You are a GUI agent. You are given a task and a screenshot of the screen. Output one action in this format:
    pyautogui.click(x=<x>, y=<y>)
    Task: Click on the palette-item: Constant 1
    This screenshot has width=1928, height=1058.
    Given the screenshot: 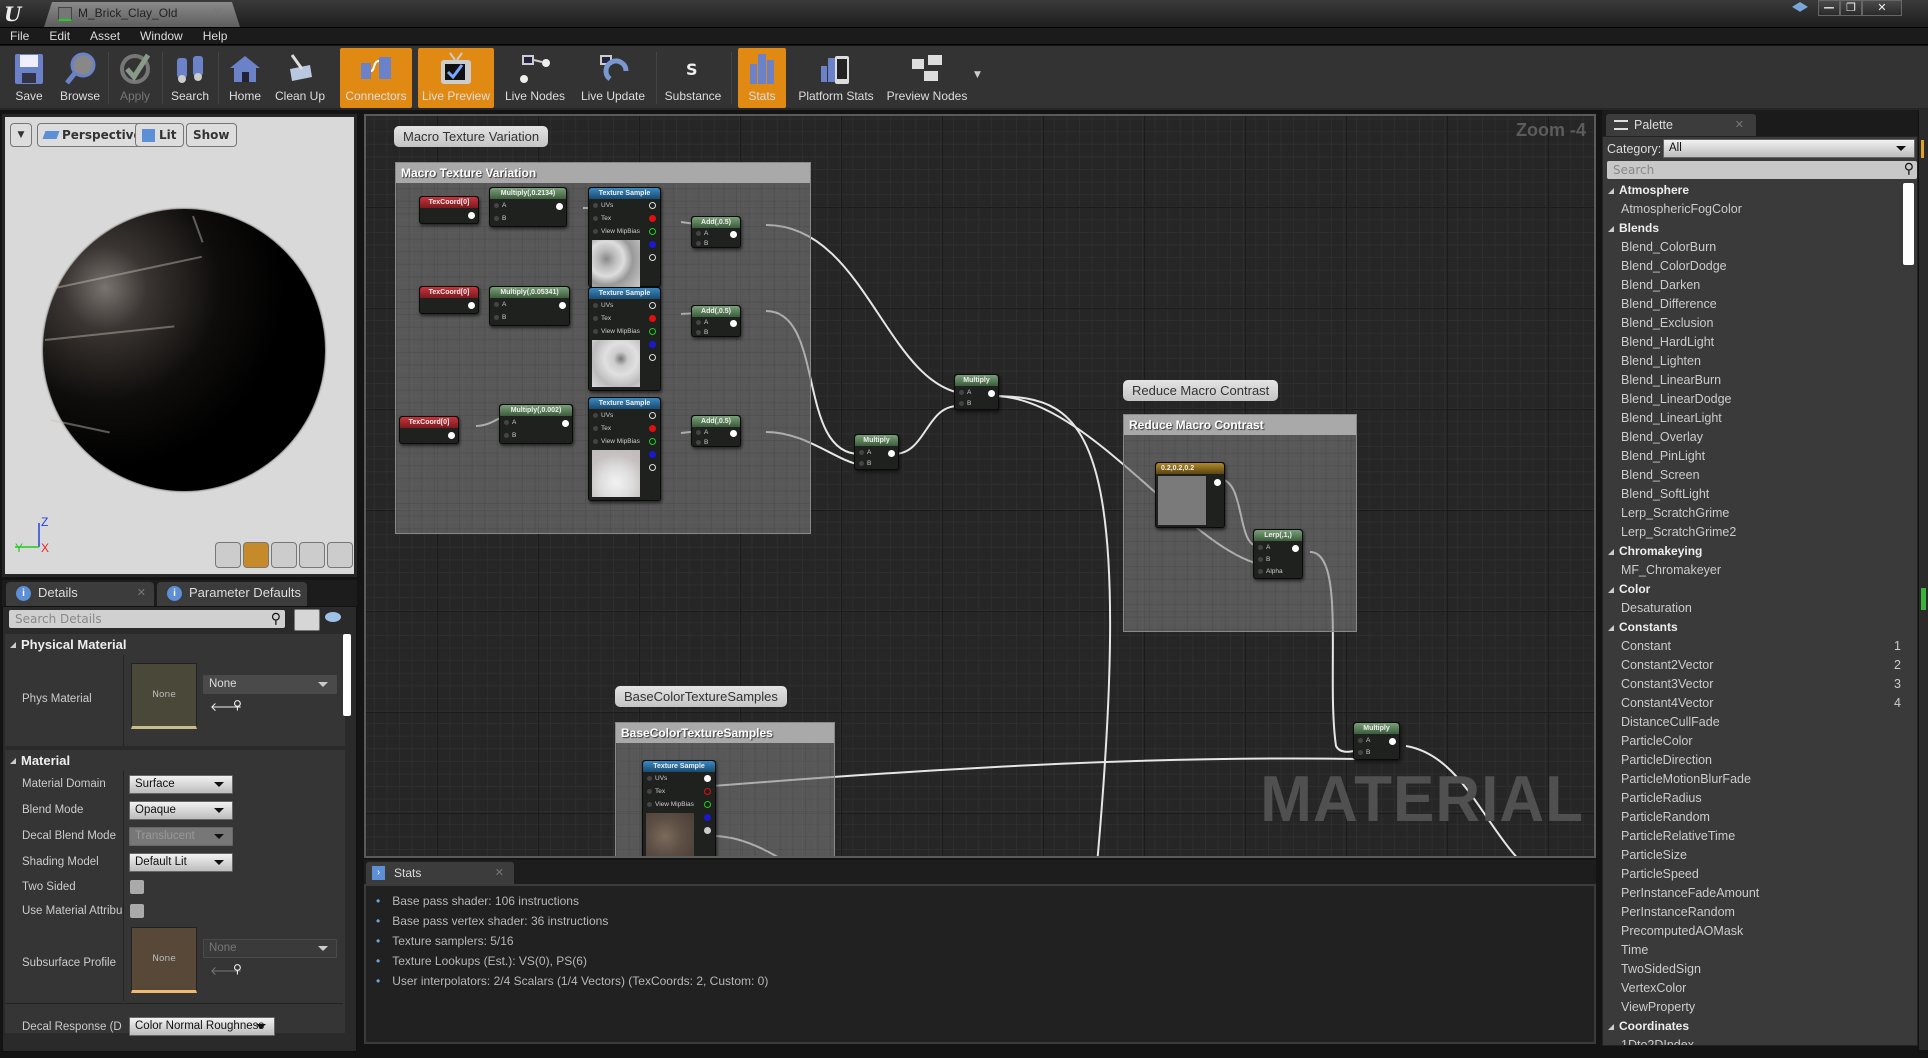 What is the action you would take?
    pyautogui.click(x=1753, y=646)
    